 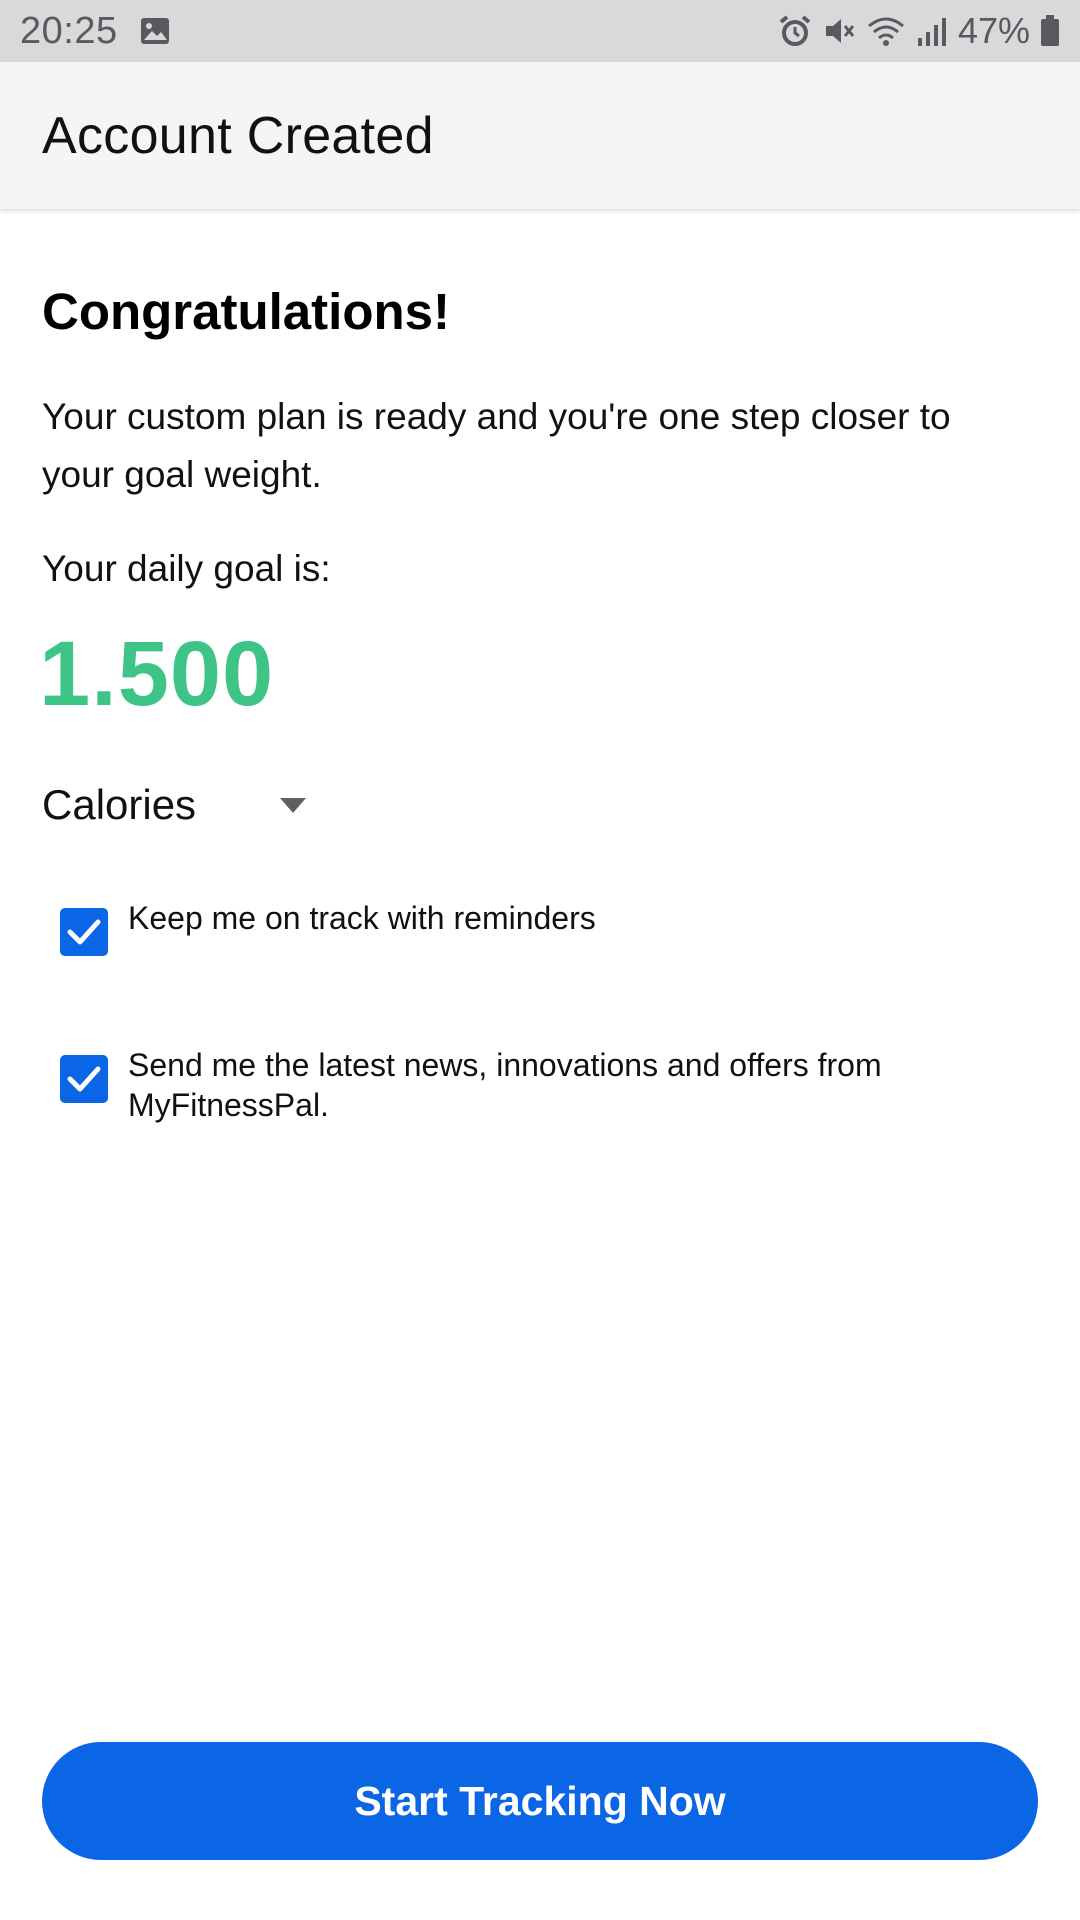 I want to click on status-left: 20:25, so click(x=95, y=31).